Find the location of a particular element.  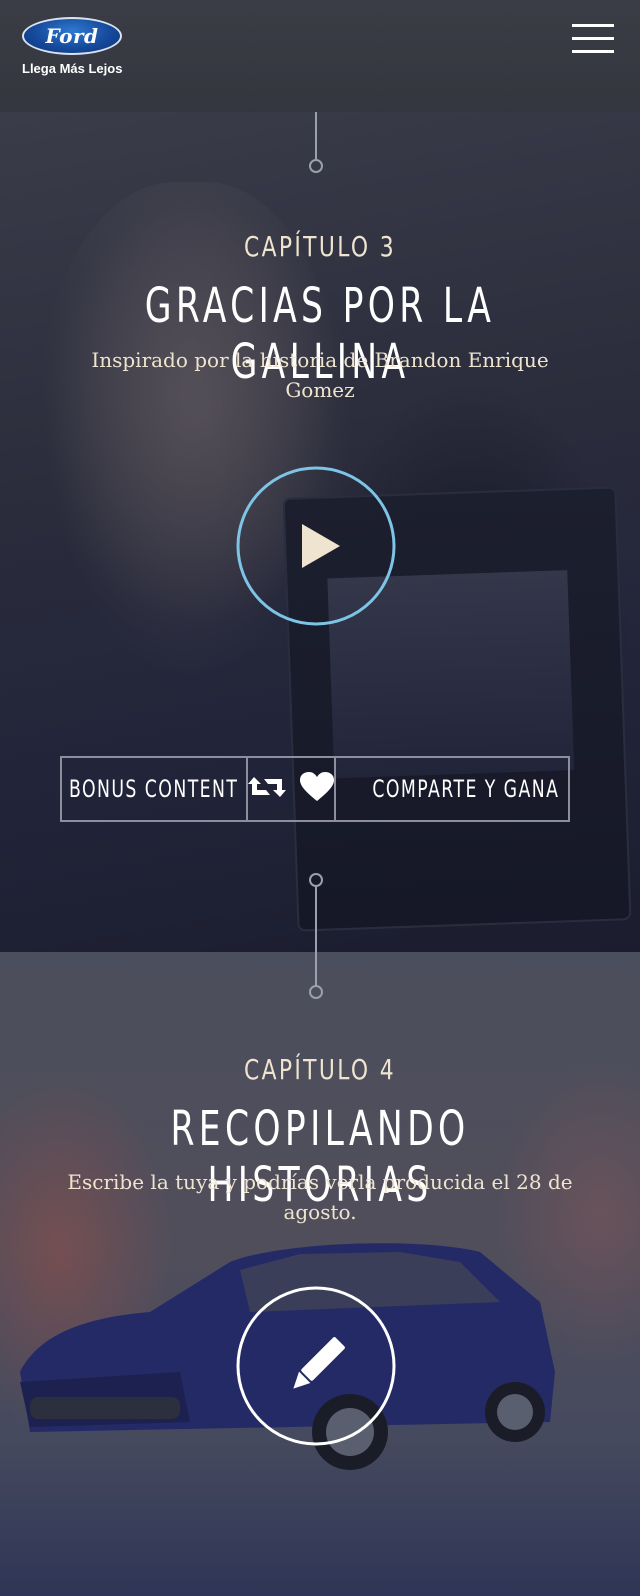

play-icon is located at coordinates (316, 546).